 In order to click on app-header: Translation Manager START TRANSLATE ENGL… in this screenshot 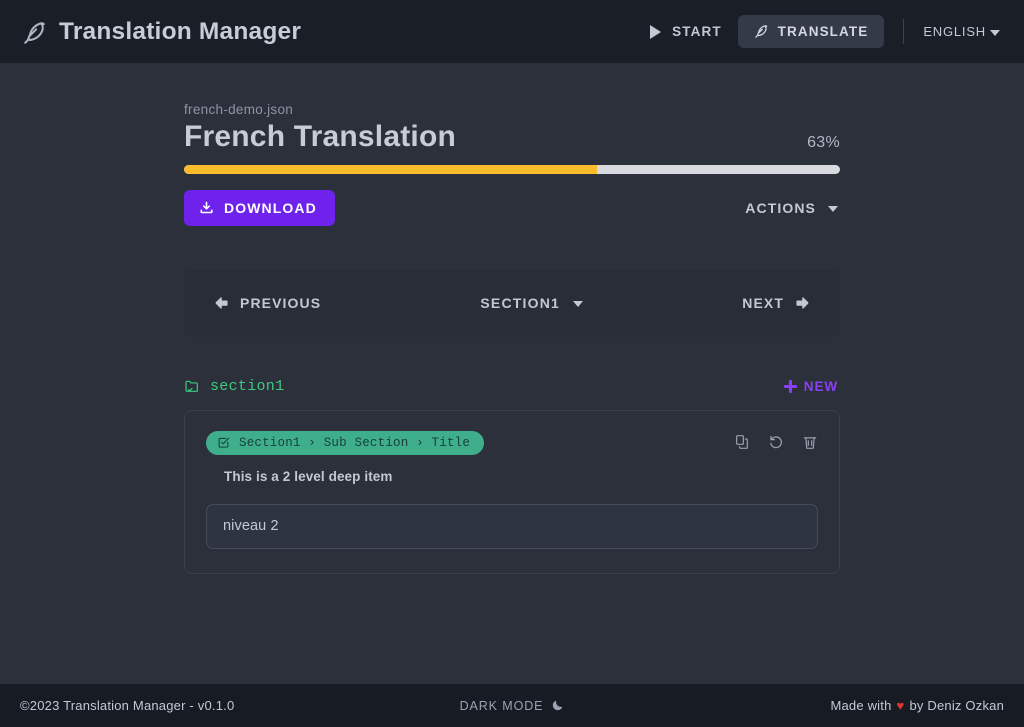, I will do `click(512, 31)`.